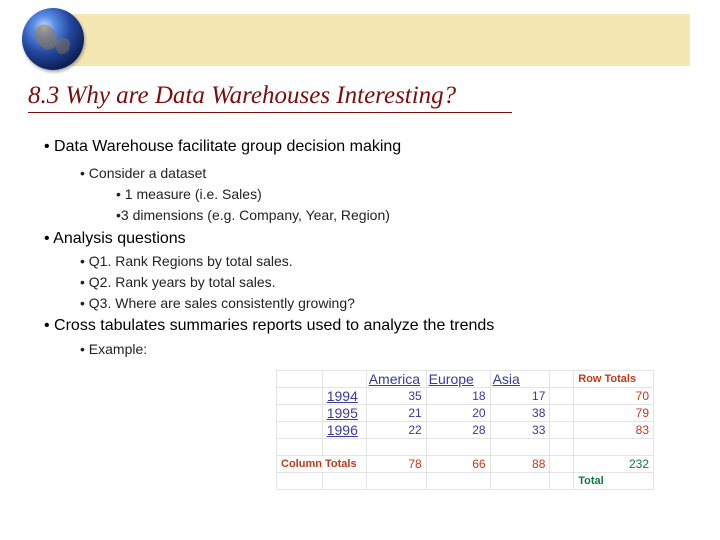  What do you see at coordinates (53, 39) in the screenshot?
I see `globe-logo-icon` at bounding box center [53, 39].